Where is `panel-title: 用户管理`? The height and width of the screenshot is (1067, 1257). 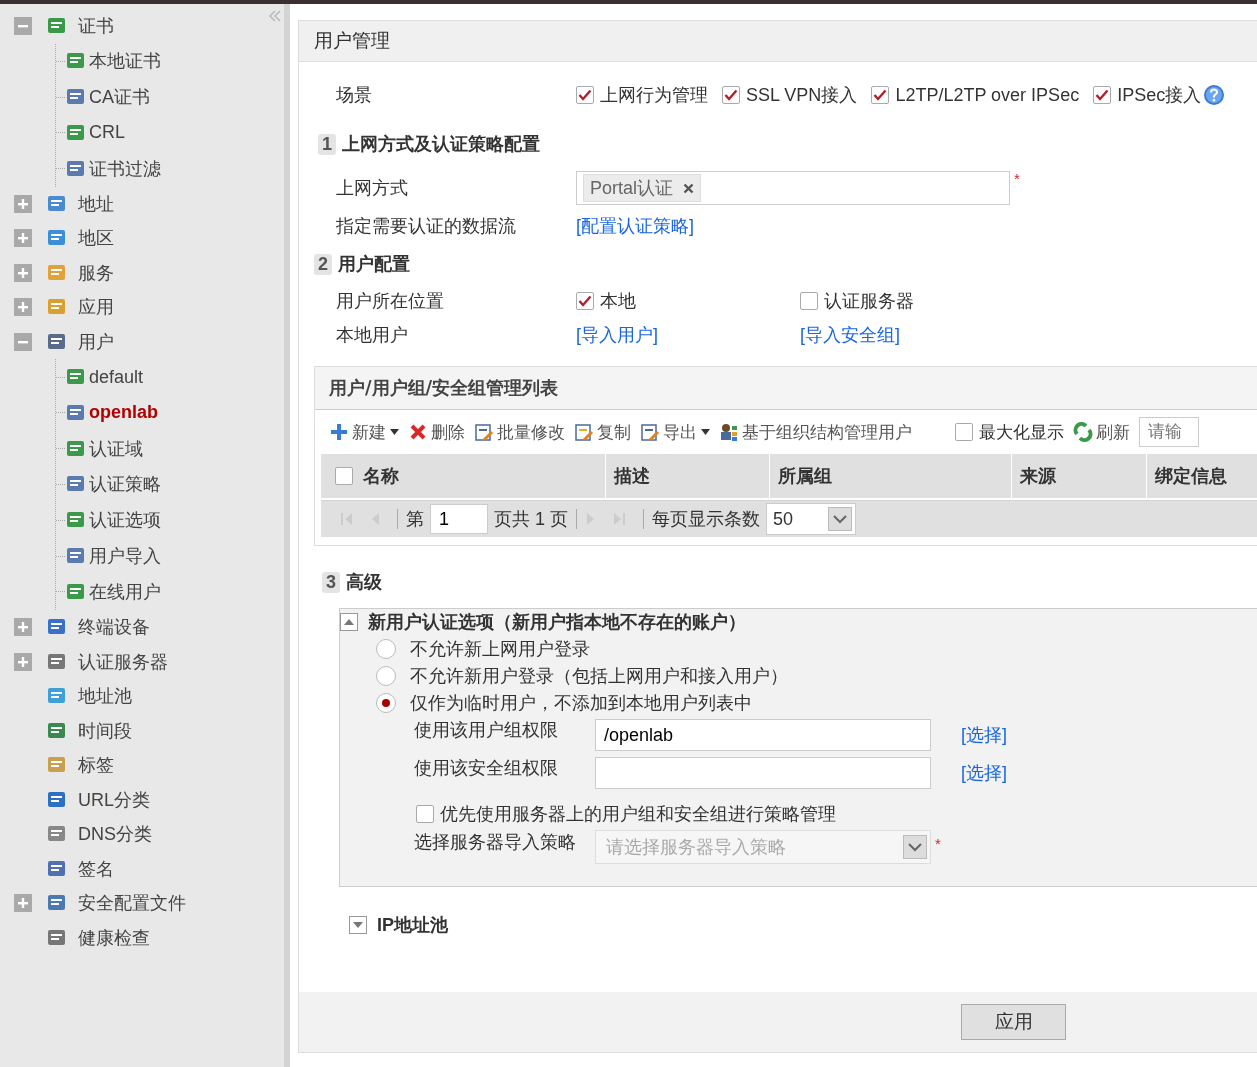
panel-title: 用户管理 is located at coordinates (778, 41).